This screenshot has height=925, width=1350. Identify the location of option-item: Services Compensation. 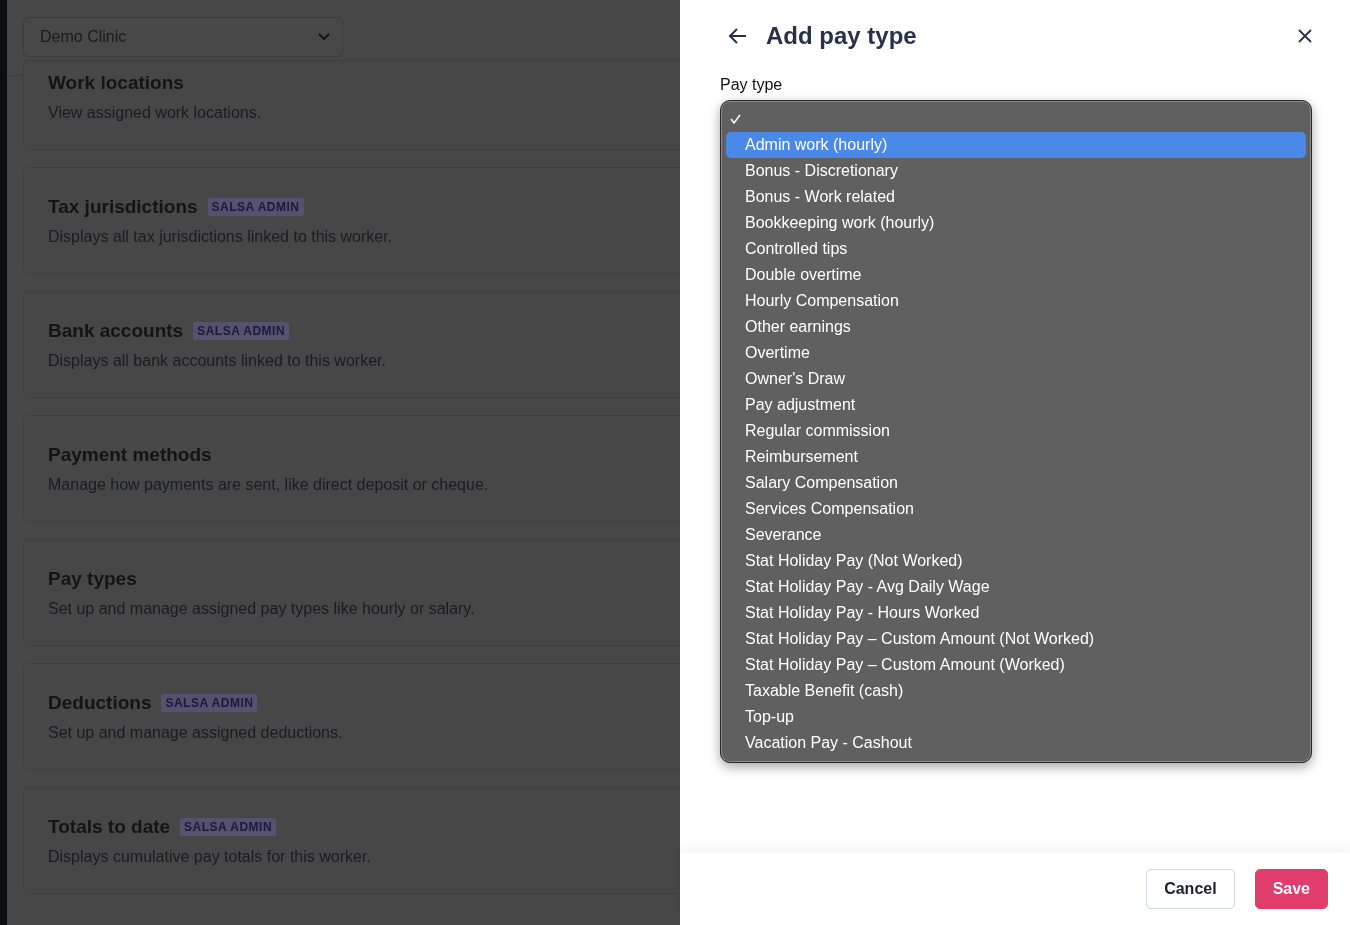
(1016, 509).